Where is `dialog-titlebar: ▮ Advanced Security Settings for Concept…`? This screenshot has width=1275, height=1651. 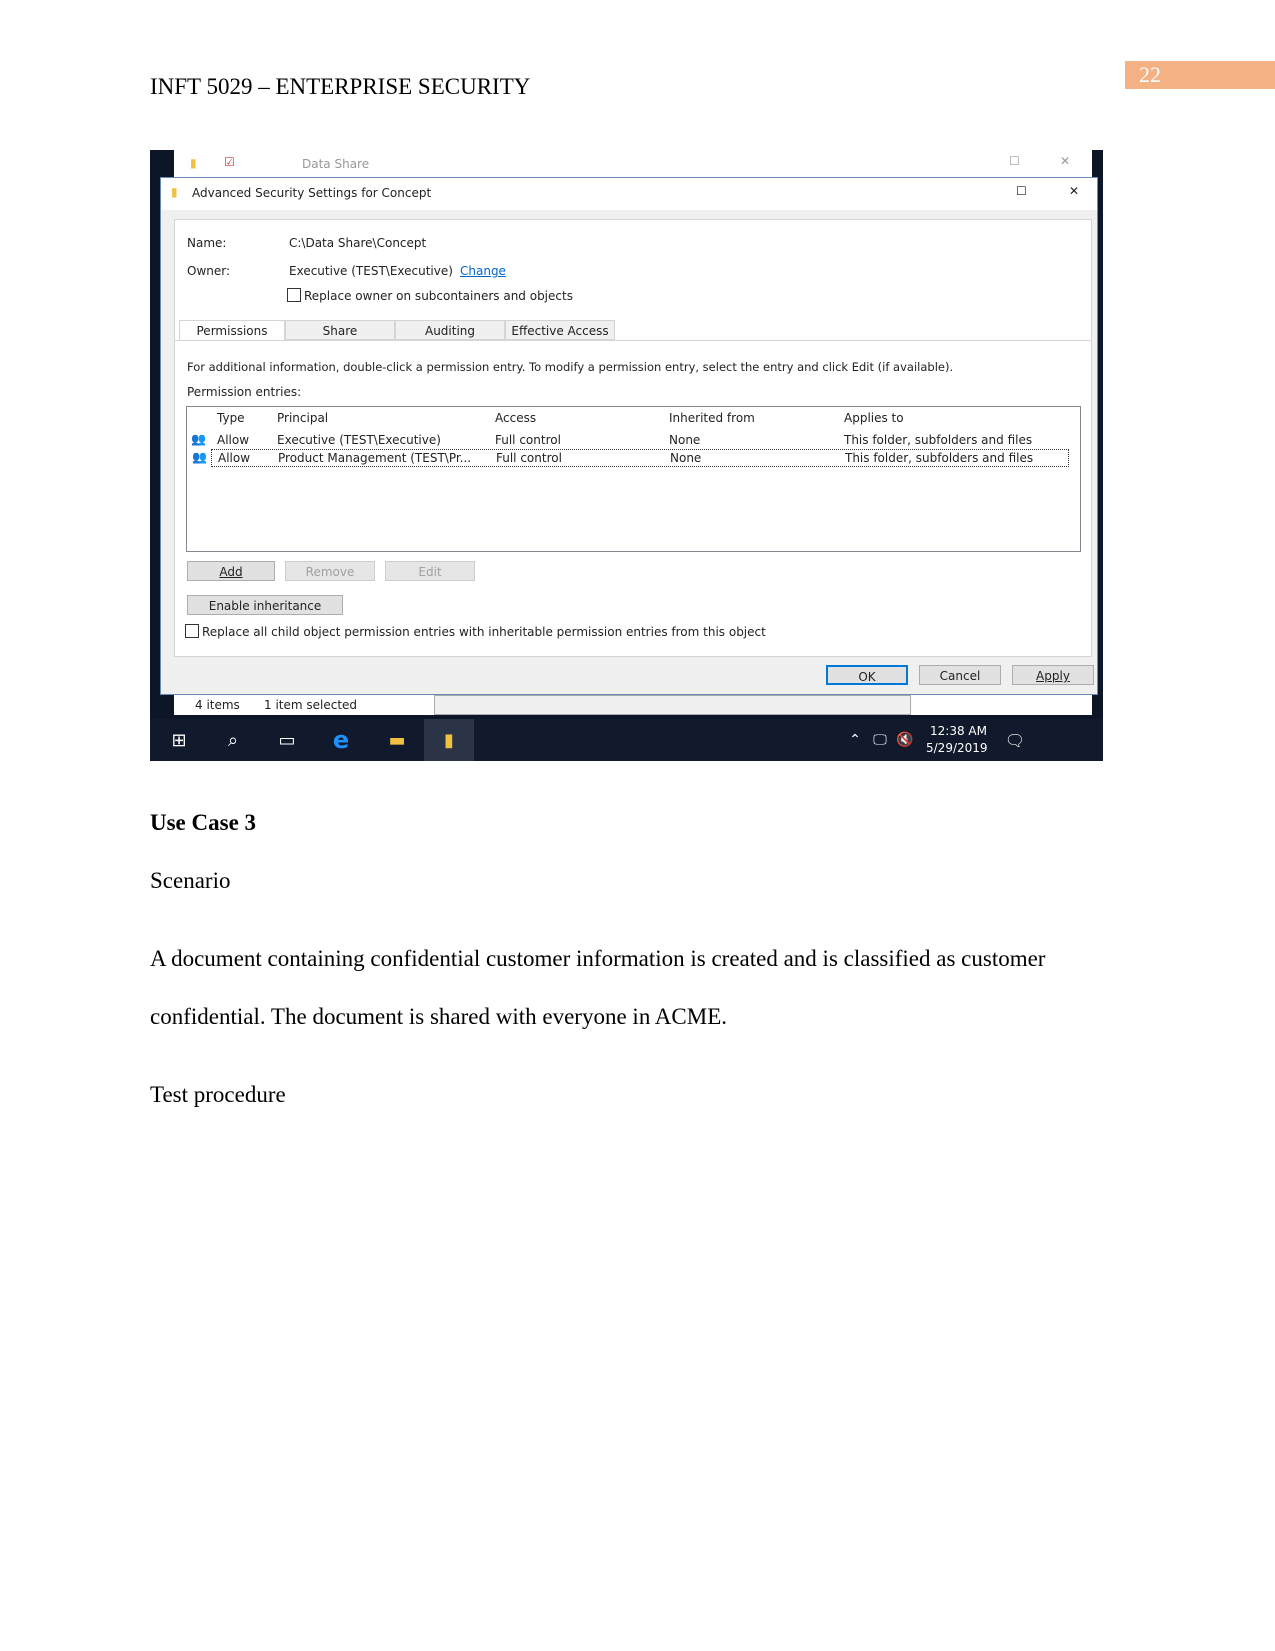 dialog-titlebar: ▮ Advanced Security Settings for Concept… is located at coordinates (629, 194).